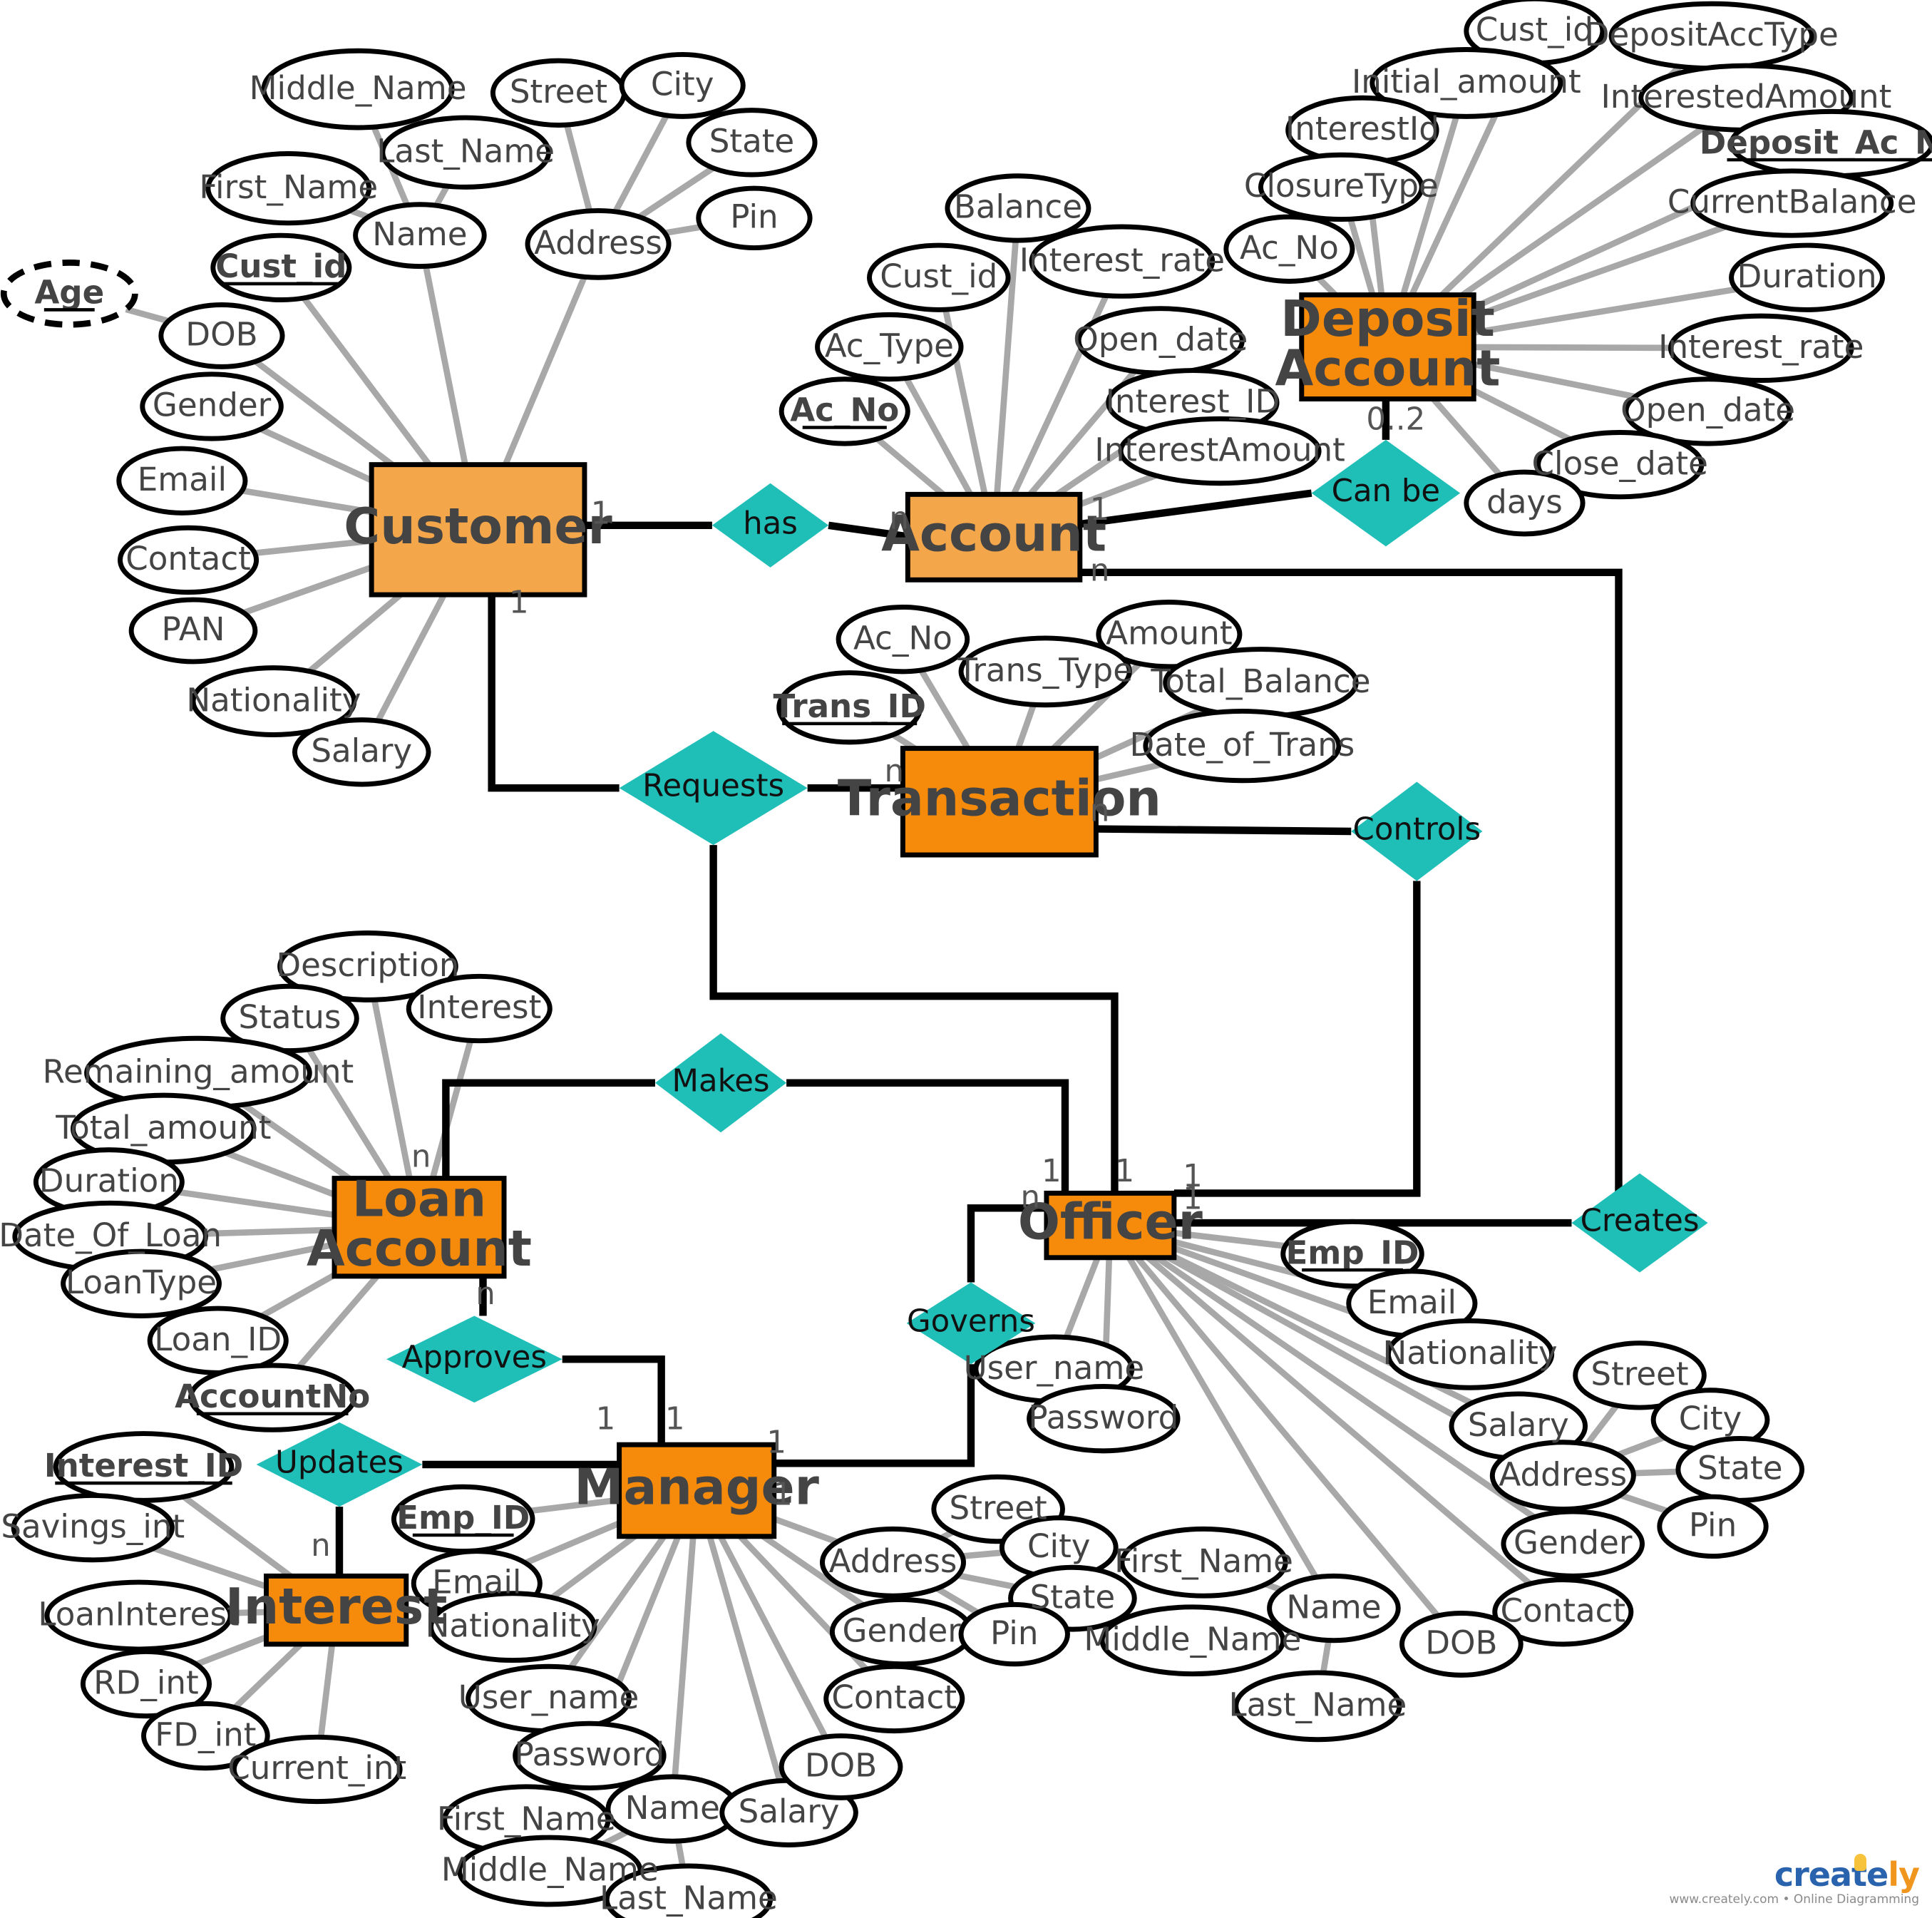  Describe the element at coordinates (188, 559) in the screenshot. I see `attribute-label-cust_contact: Contact` at that location.